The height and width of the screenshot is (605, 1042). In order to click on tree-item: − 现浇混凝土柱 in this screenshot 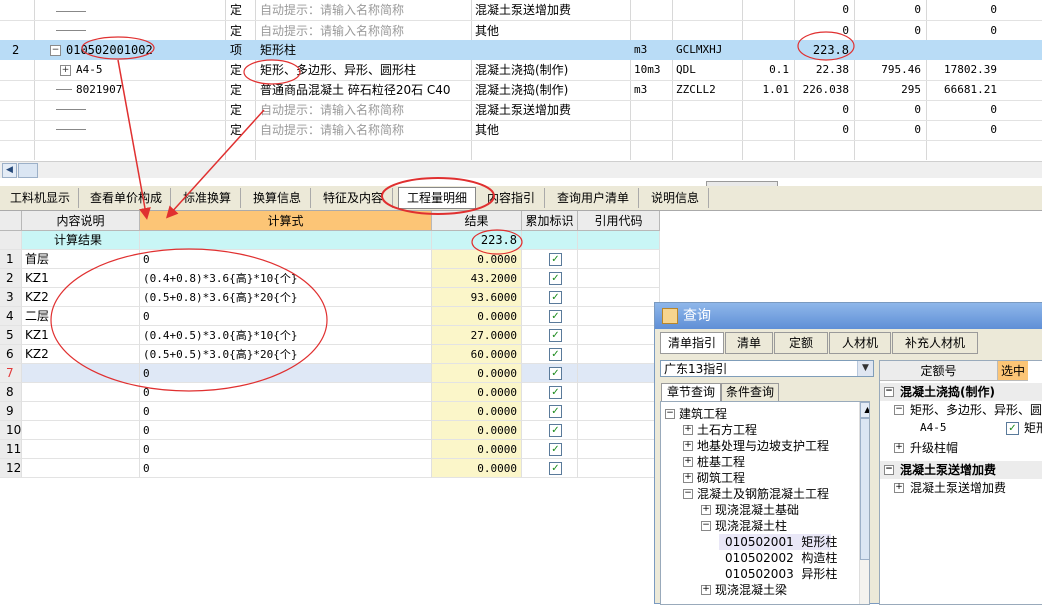, I will do `click(744, 526)`.